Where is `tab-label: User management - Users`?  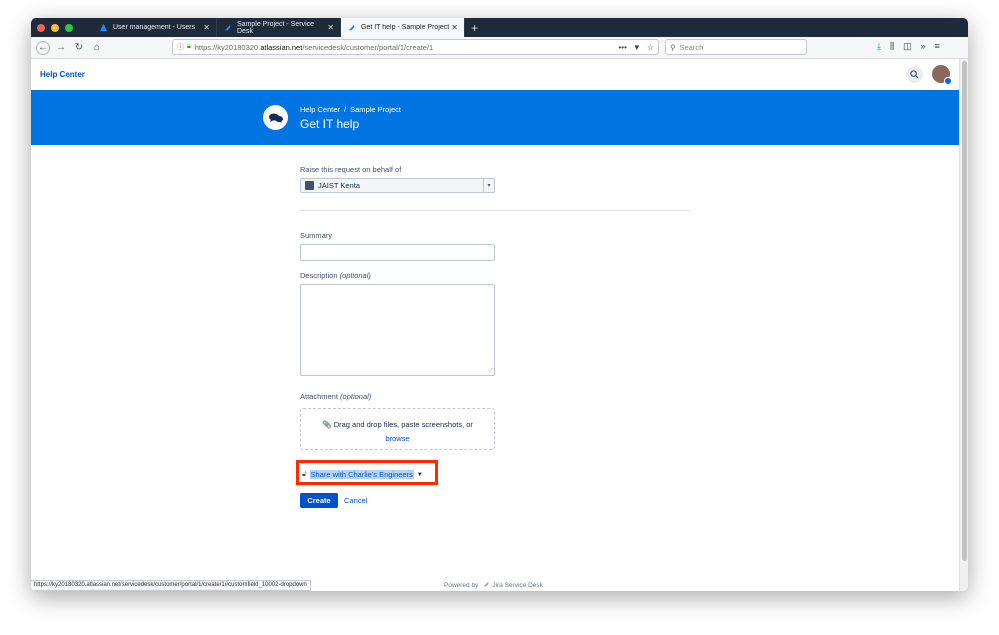 tab-label: User management - Users is located at coordinates (154, 27).